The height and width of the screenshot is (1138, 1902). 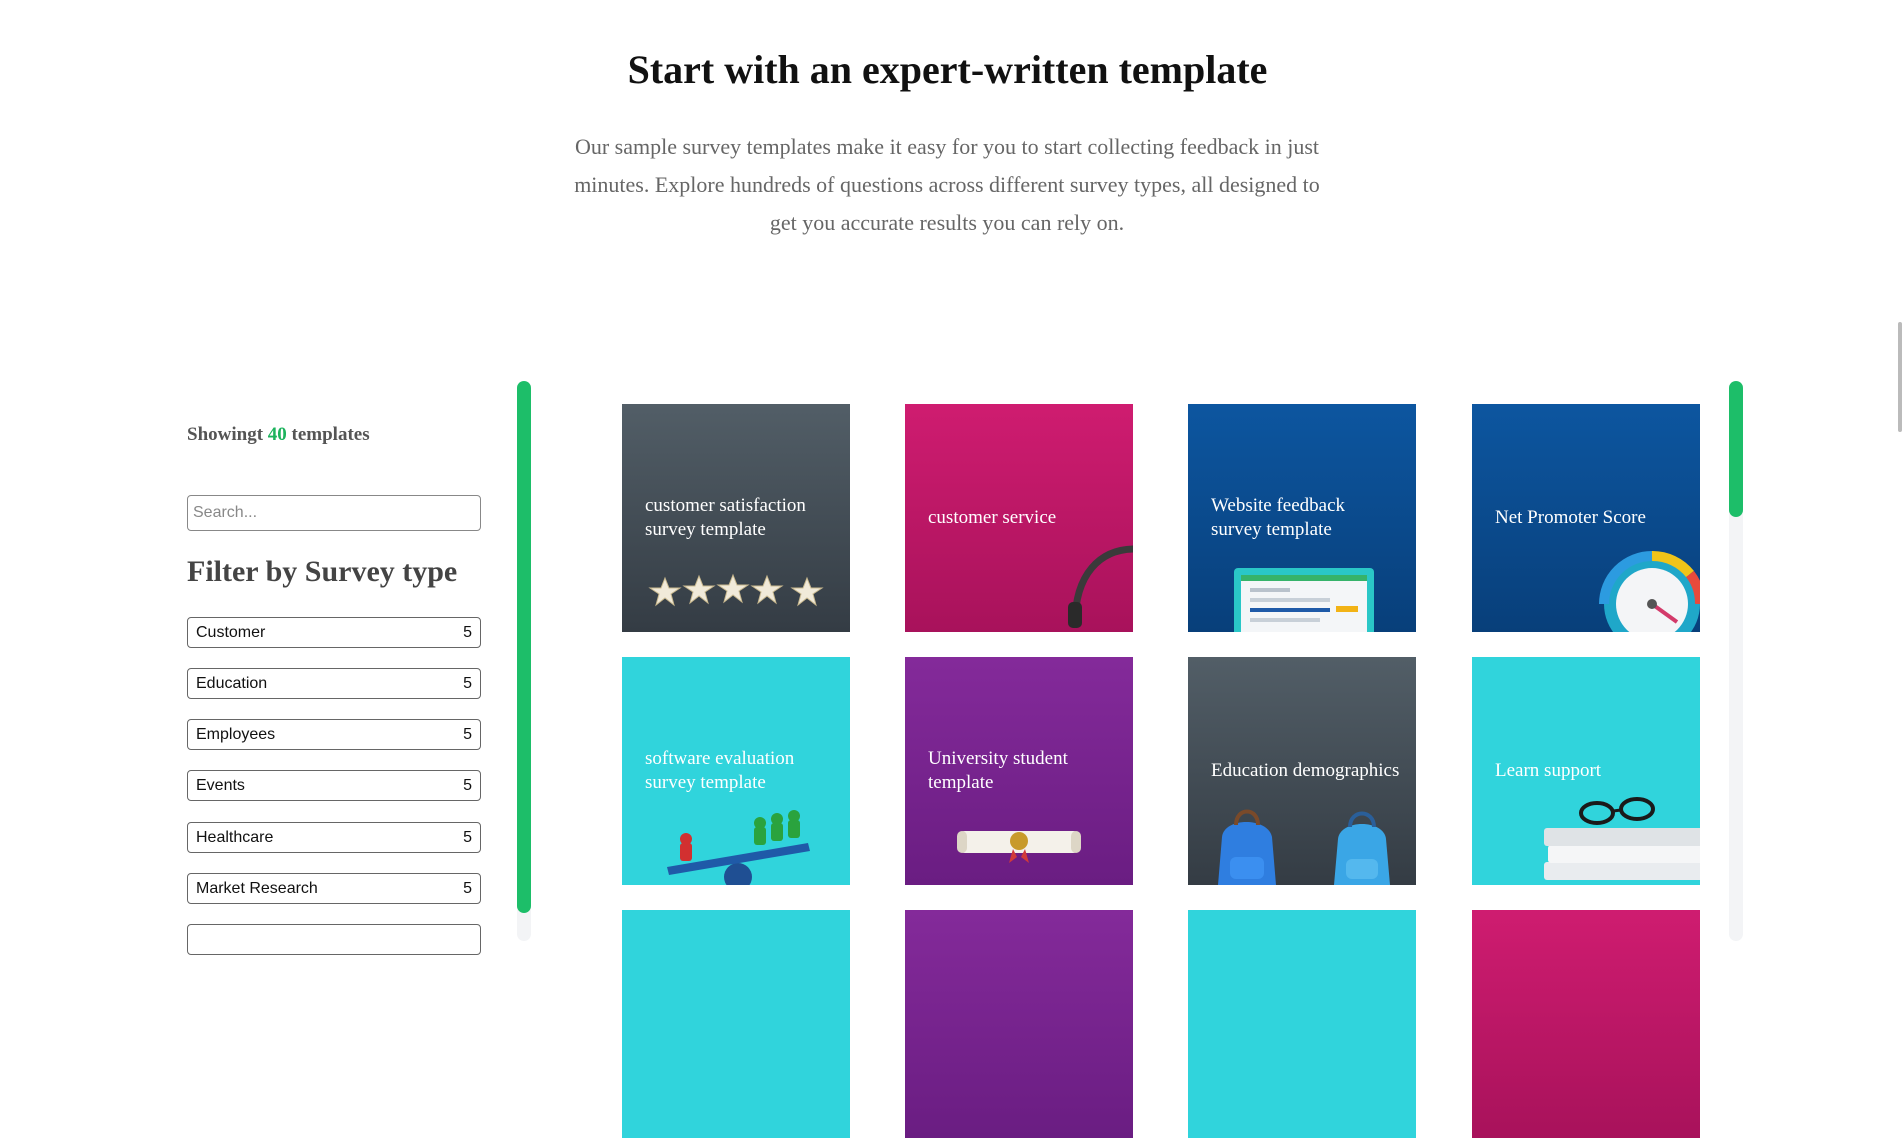 I want to click on template-card-education-demographics: Education demographics, so click(x=1302, y=771).